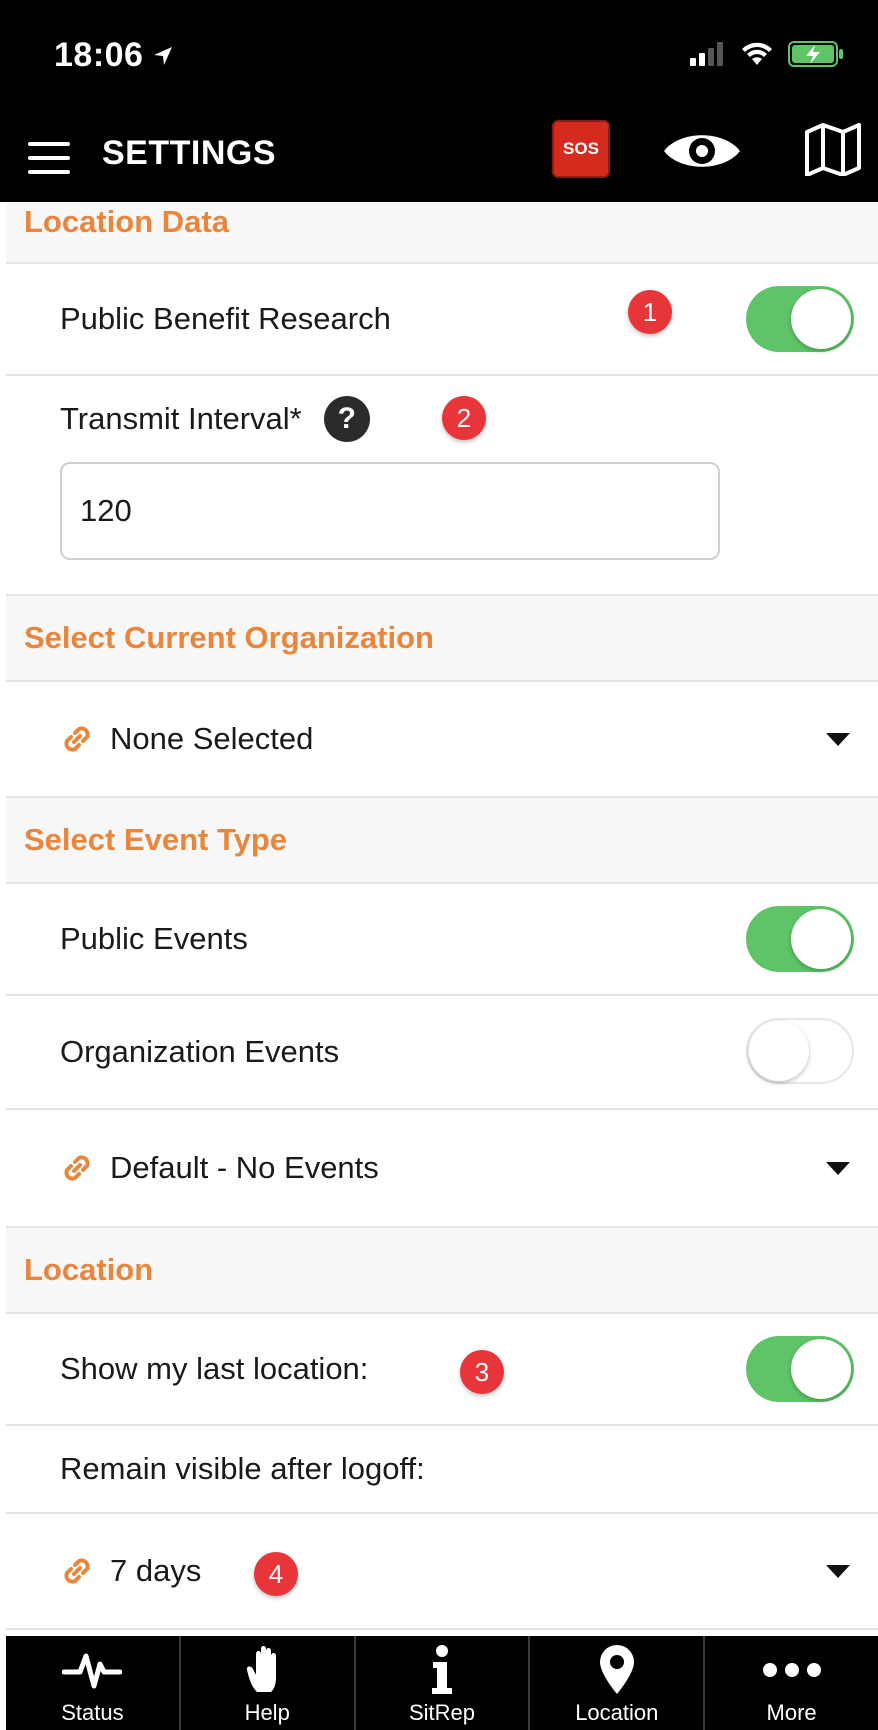 The image size is (878, 1730). What do you see at coordinates (92, 1712) in the screenshot?
I see `tab-label: Status` at bounding box center [92, 1712].